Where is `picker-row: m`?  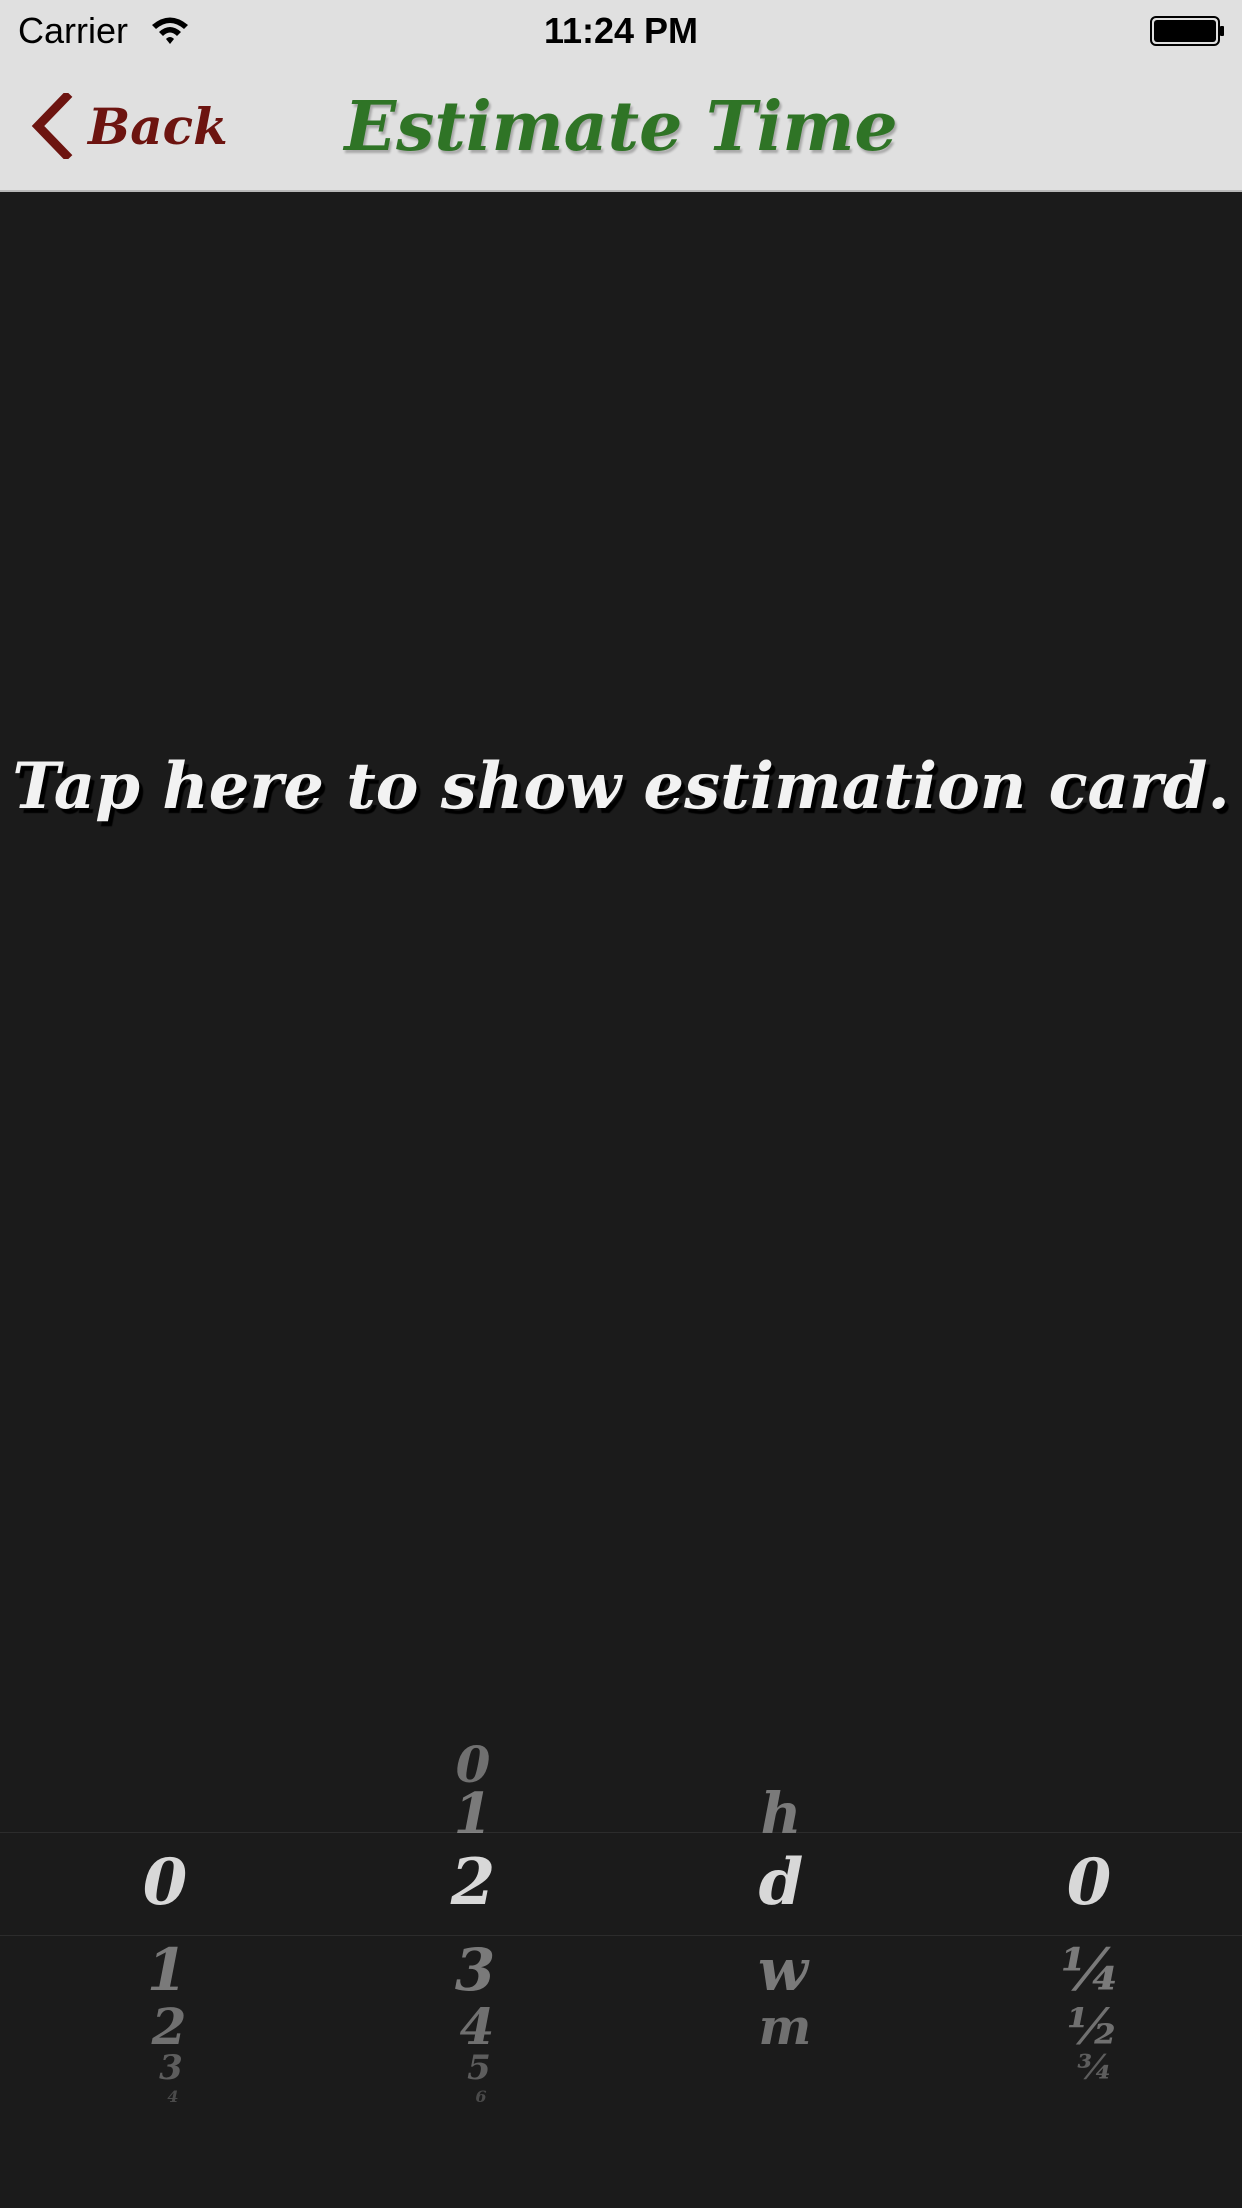
picker-row: m is located at coordinates (785, 2026).